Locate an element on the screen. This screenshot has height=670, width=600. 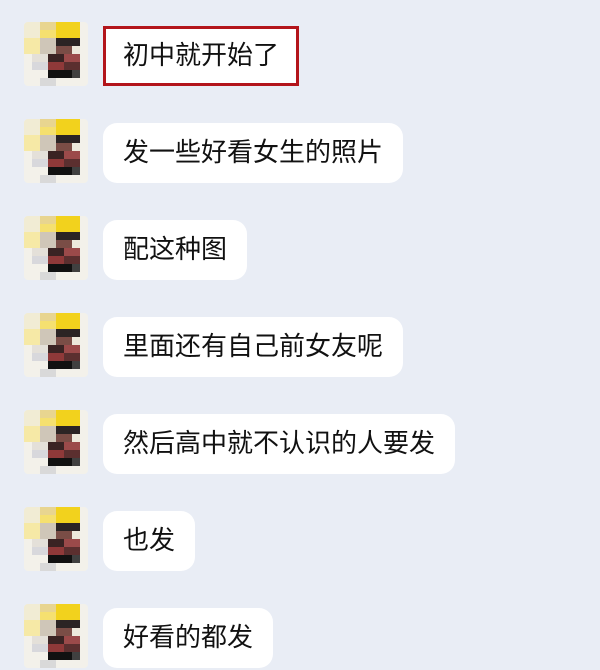
message-row: 配这种图 is located at coordinates (300, 247).